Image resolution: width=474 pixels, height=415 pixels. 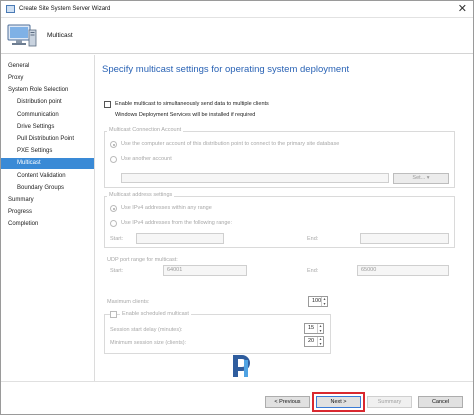 What do you see at coordinates (107, 104) in the screenshot?
I see `enable-multicast-checkbox` at bounding box center [107, 104].